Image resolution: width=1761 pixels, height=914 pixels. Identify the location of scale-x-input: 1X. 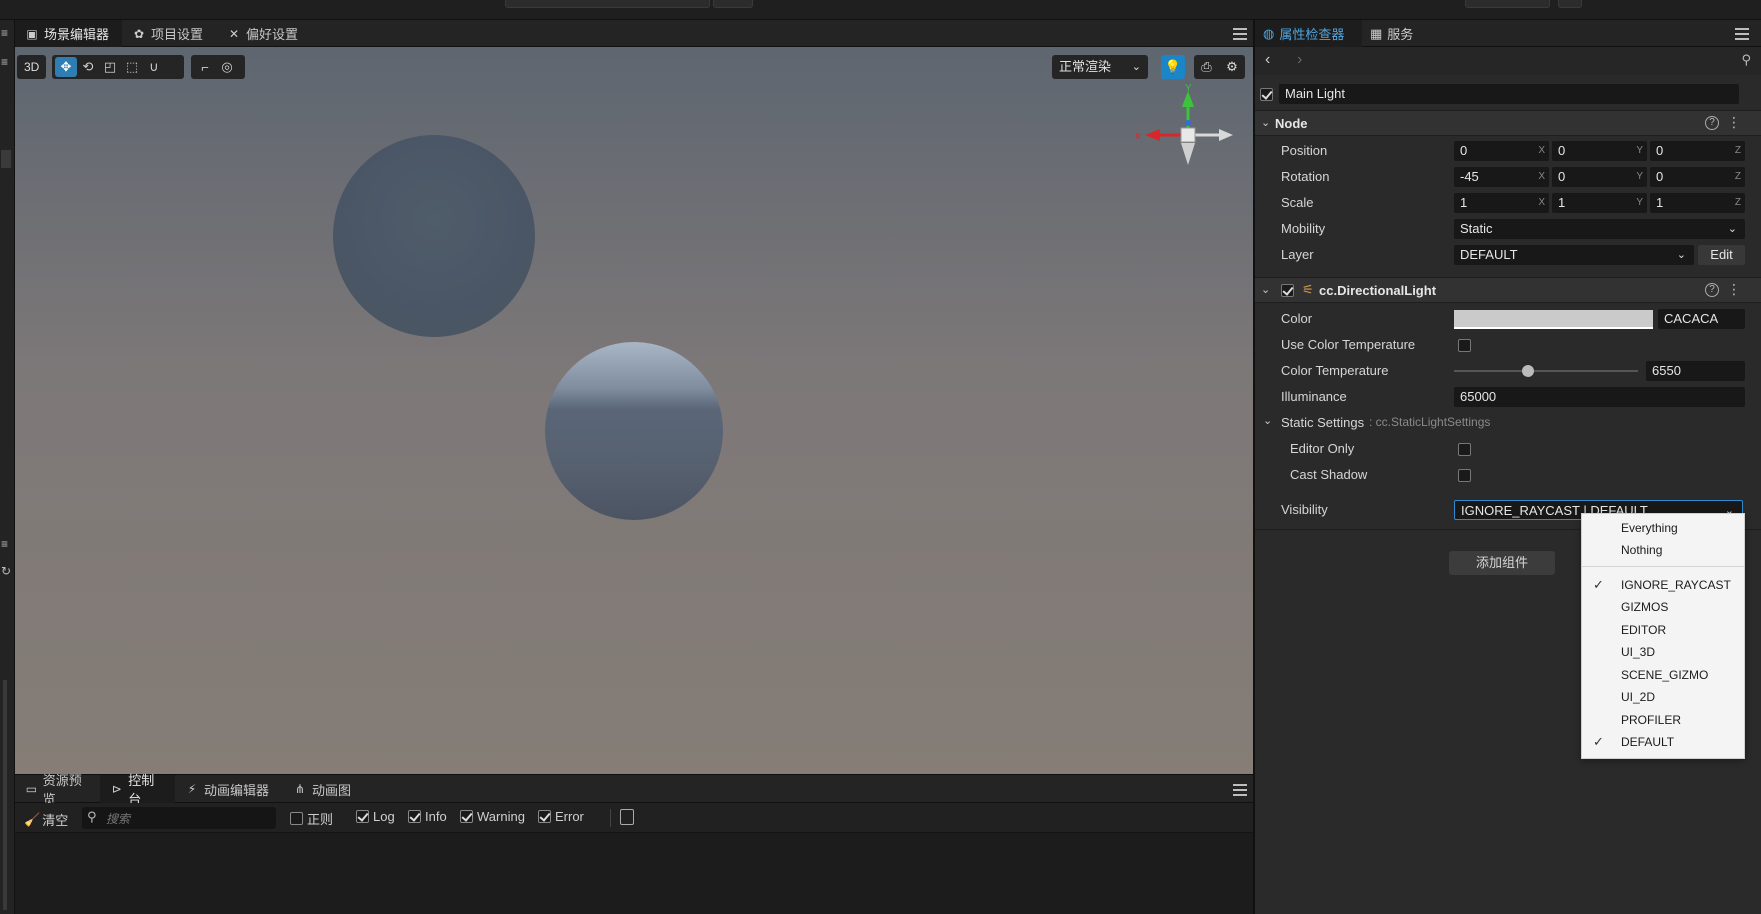
(1501, 203).